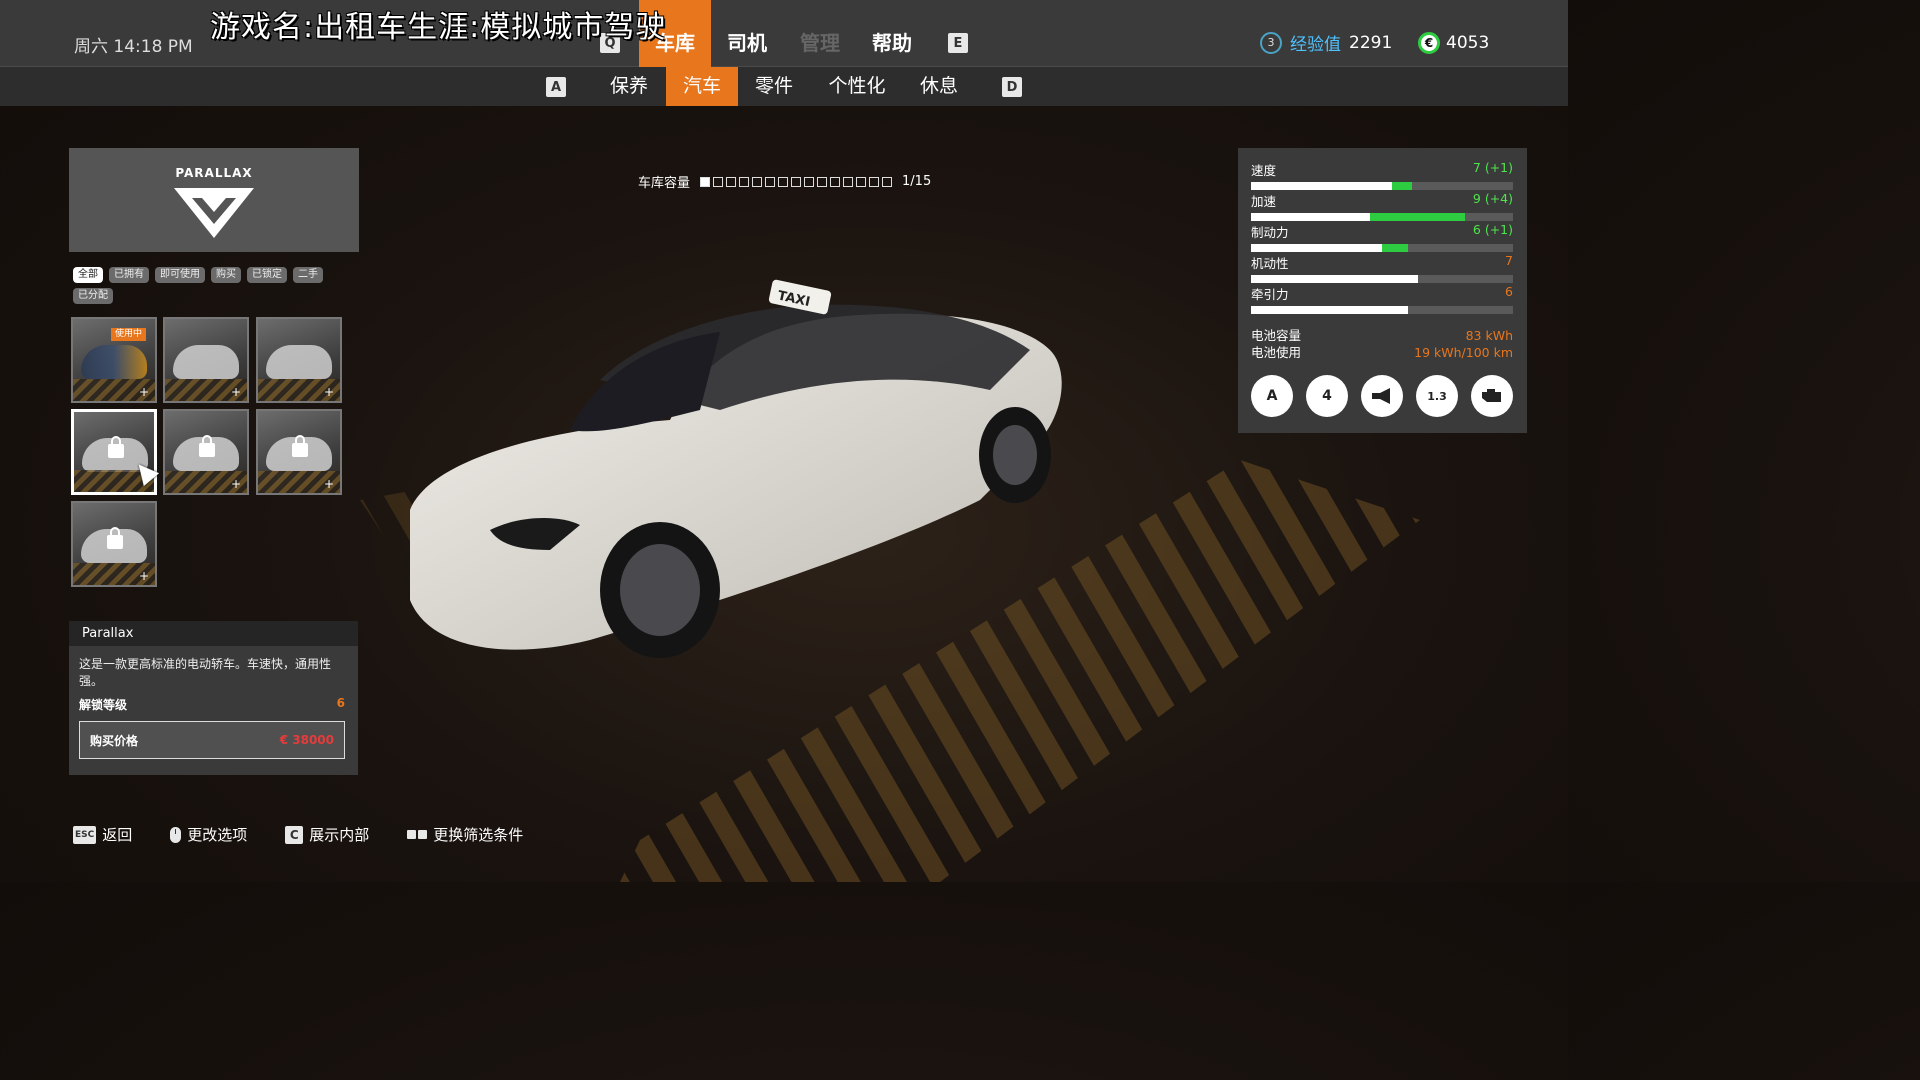 The image size is (1920, 1080). What do you see at coordinates (1492, 229) in the screenshot?
I see `stat-value: 6 (+1)` at bounding box center [1492, 229].